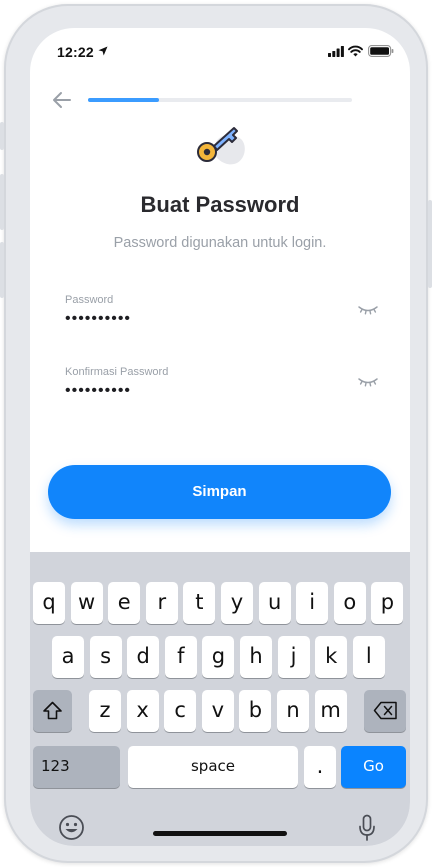  Describe the element at coordinates (105, 711) in the screenshot. I see `key-z: z` at that location.